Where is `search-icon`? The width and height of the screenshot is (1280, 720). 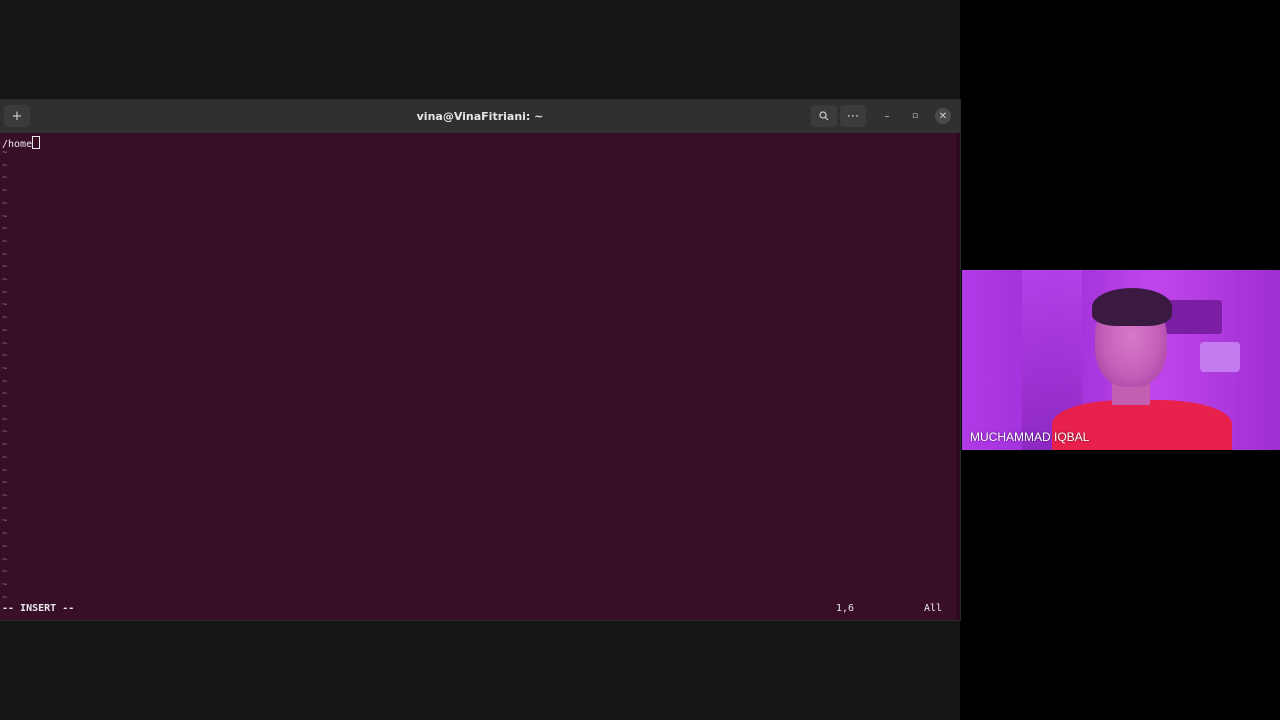 search-icon is located at coordinates (824, 116).